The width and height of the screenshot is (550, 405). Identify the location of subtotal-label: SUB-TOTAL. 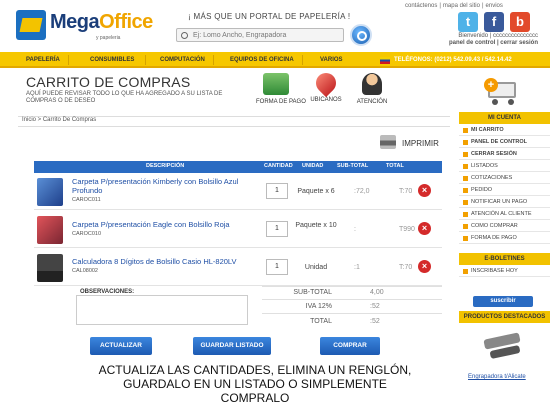
(312, 292).